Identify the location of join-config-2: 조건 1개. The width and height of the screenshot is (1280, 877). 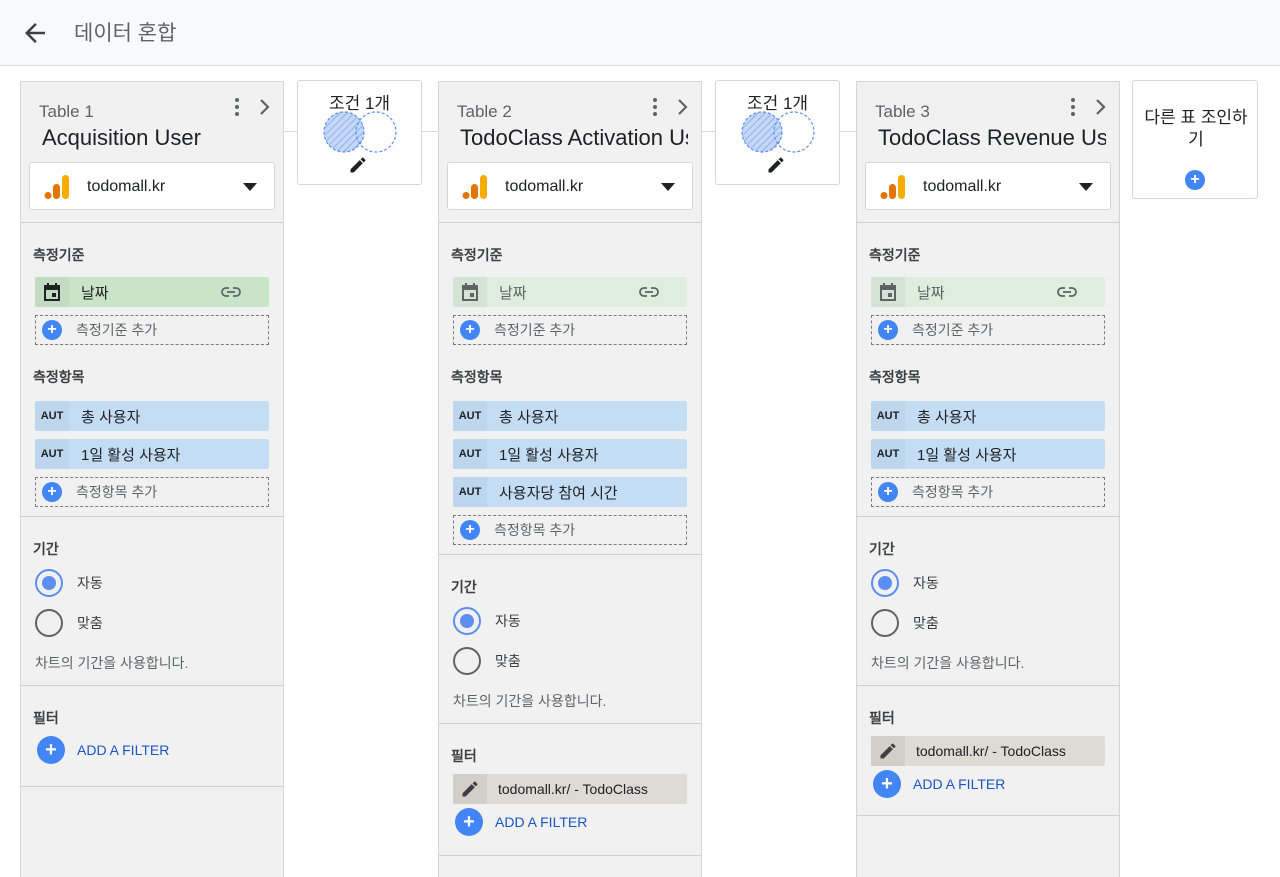
(777, 132).